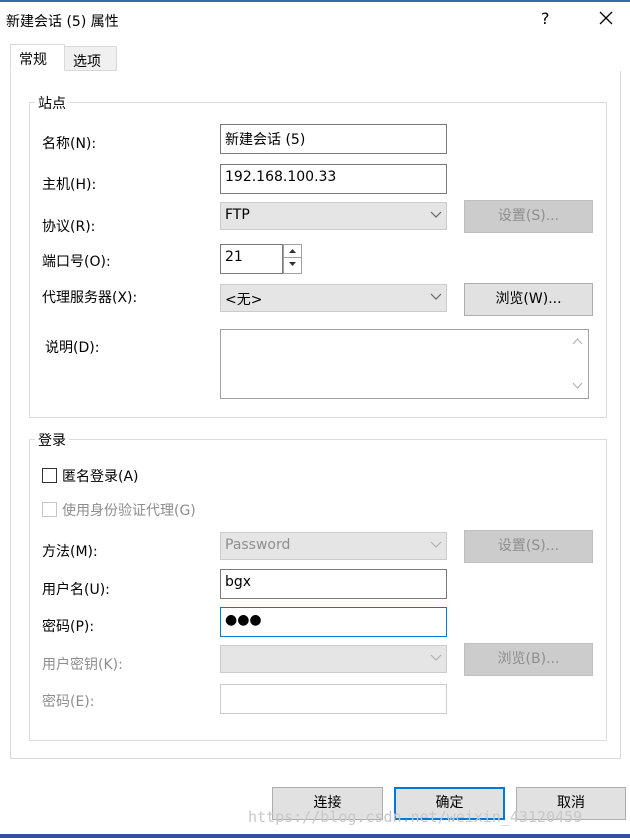 The image size is (630, 838). Describe the element at coordinates (68, 627) in the screenshot. I see `password-label: 密码(P):` at that location.